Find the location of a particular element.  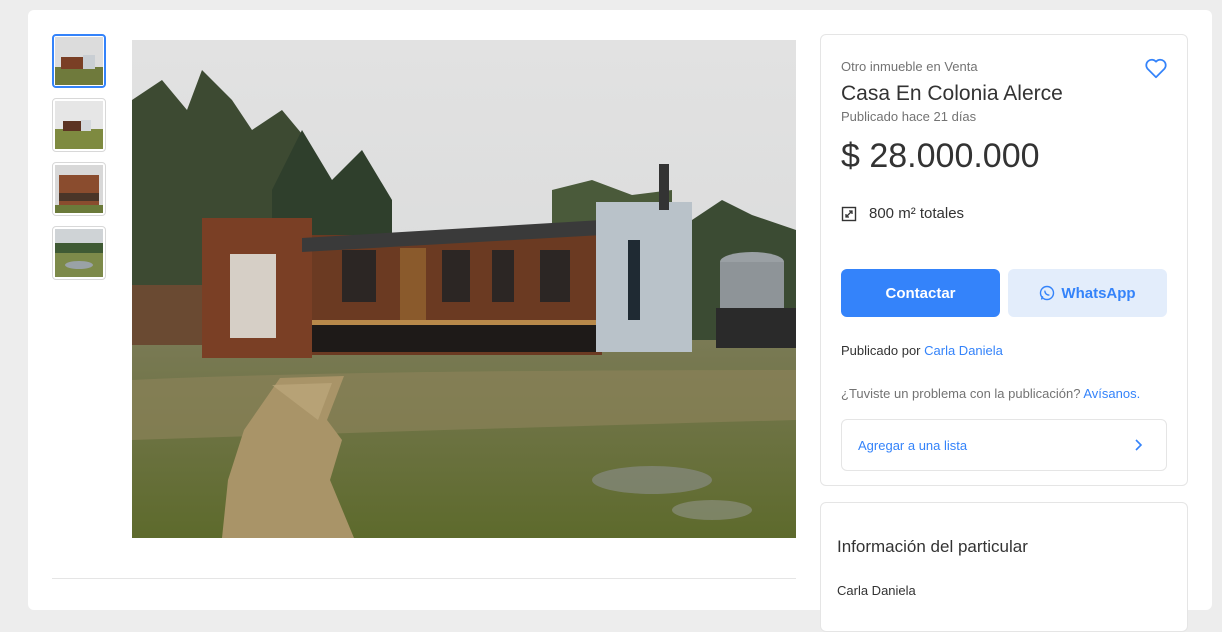

add-to-list-label: Agregar a una lista is located at coordinates (913, 445).